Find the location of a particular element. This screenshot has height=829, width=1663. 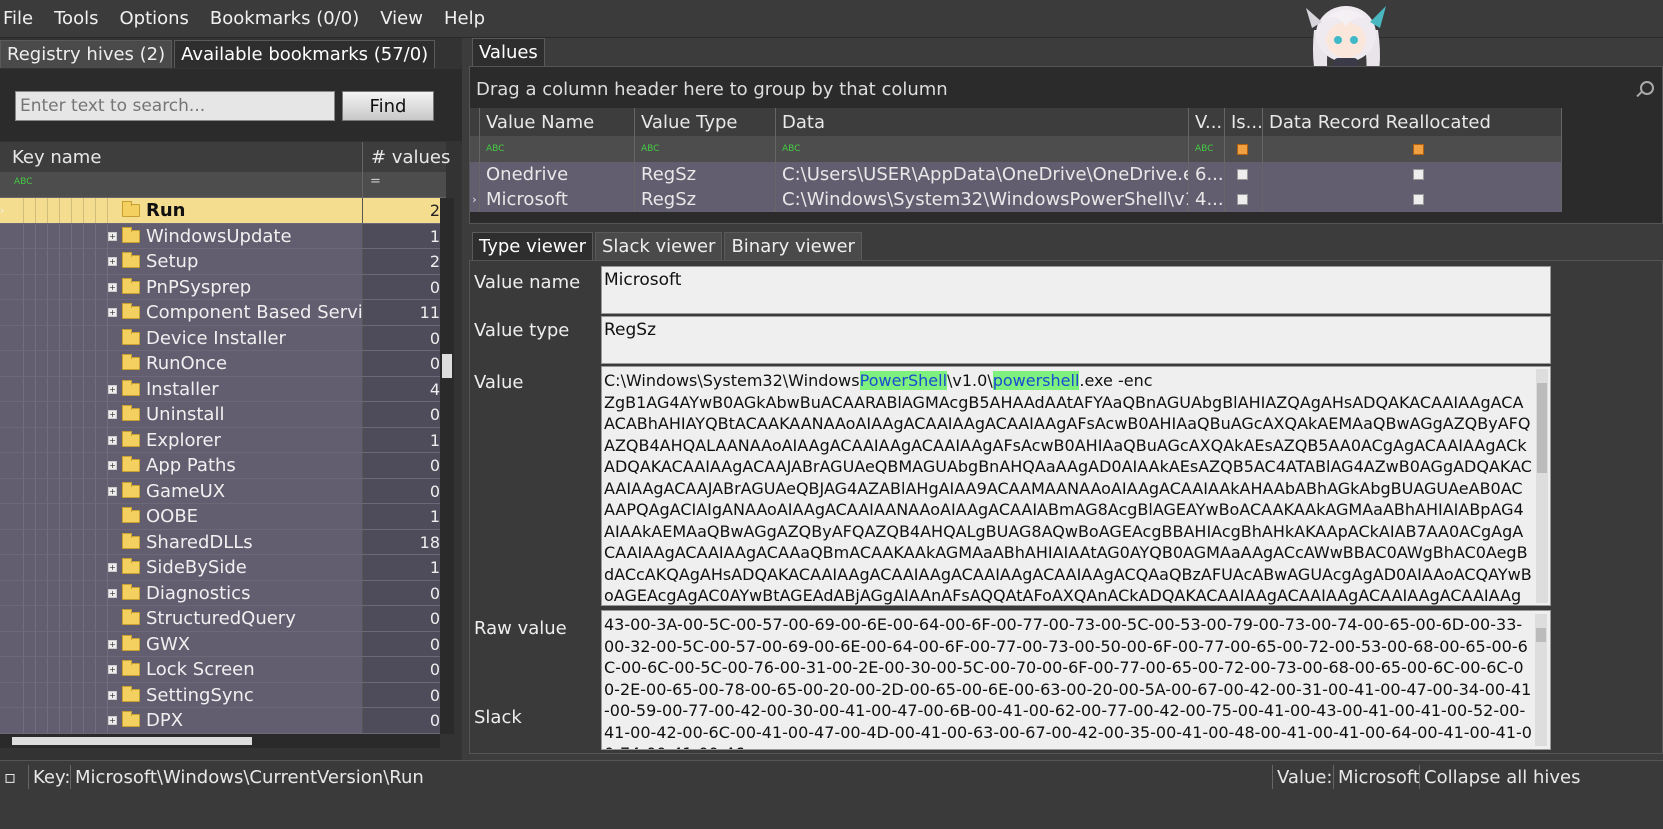

menu-help: Help is located at coordinates (468, 18).